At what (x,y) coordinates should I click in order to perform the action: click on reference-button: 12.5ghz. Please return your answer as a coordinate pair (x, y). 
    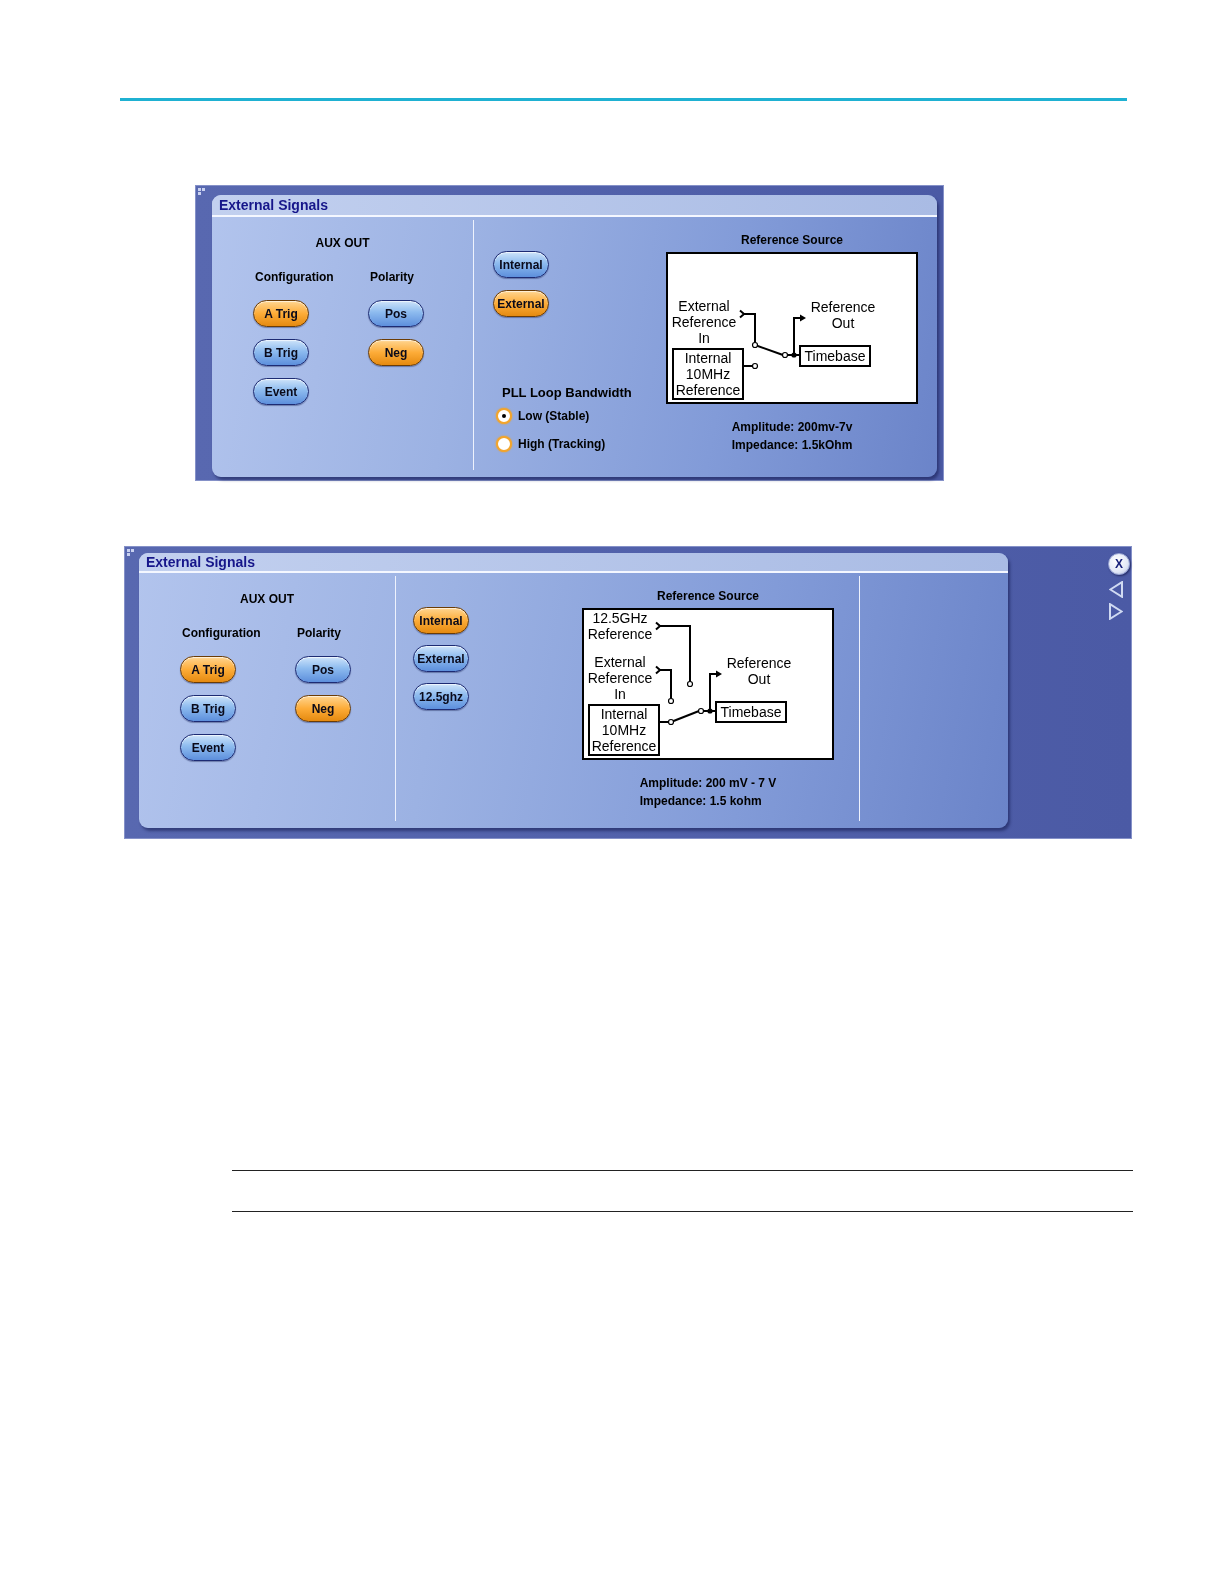
    Looking at the image, I should click on (441, 696).